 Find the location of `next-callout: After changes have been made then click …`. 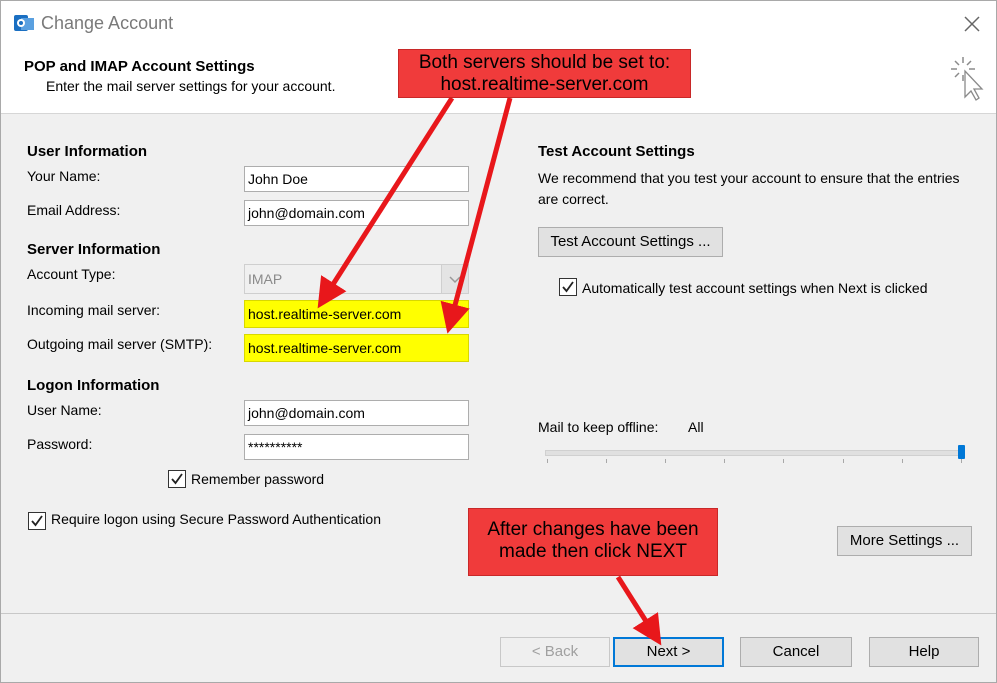

next-callout: After changes have been made then click … is located at coordinates (593, 542).